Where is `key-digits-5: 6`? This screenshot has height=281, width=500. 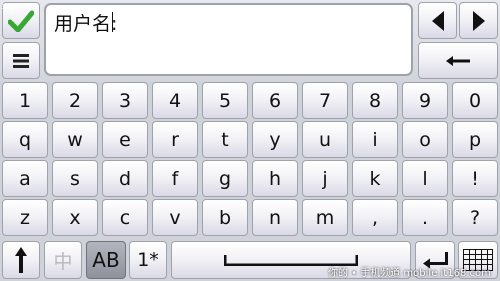 key-digits-5: 6 is located at coordinates (275, 100).